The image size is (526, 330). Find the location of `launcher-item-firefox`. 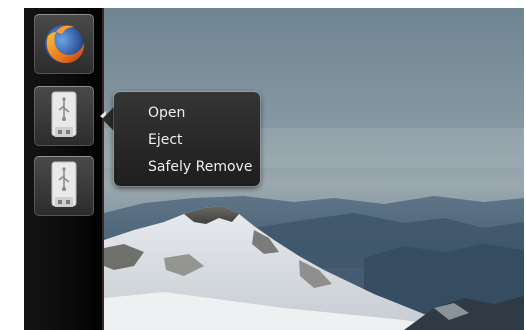

launcher-item-firefox is located at coordinates (64, 44).